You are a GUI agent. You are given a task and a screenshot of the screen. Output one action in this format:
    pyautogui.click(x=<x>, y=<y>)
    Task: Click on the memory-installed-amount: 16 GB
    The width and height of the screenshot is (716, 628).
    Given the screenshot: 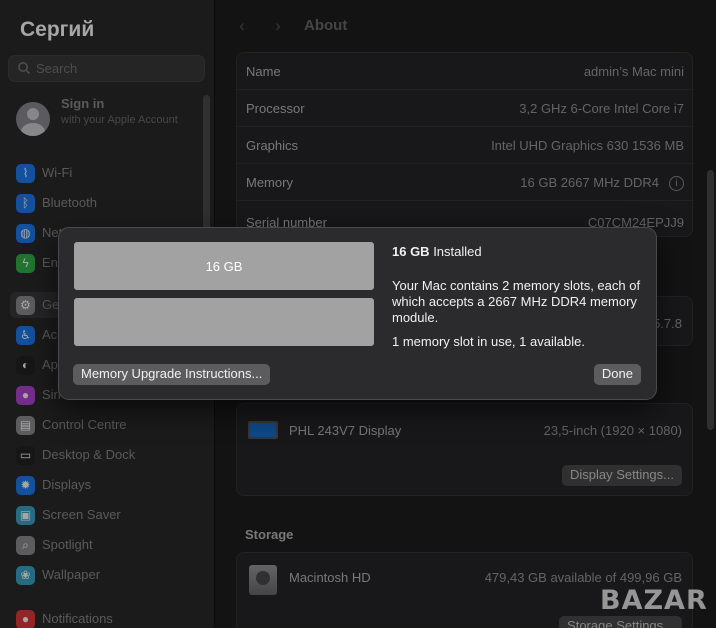 What is the action you would take?
    pyautogui.click(x=411, y=251)
    